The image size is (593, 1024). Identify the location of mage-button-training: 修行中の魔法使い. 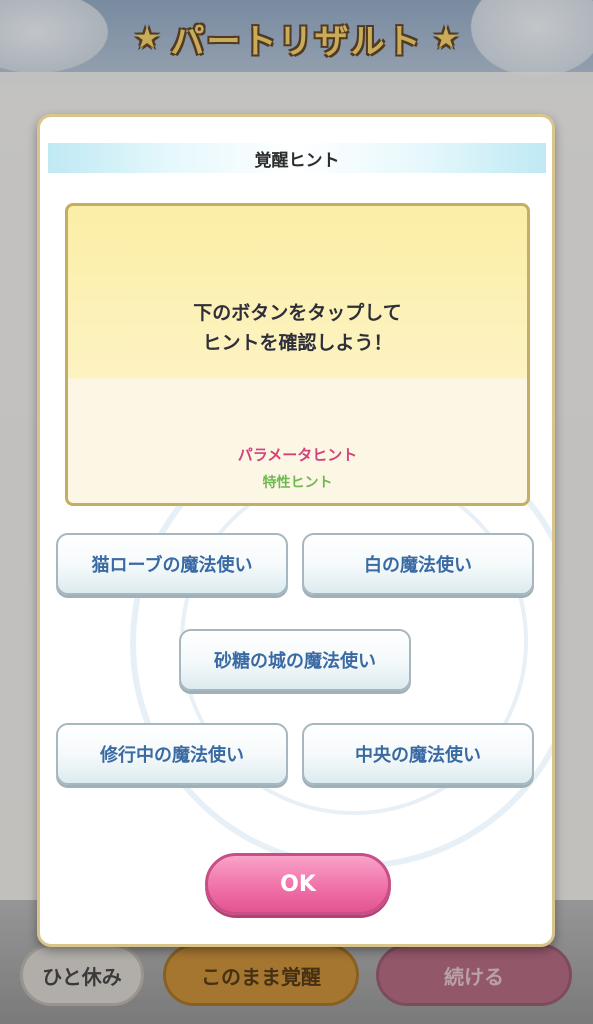
(172, 754).